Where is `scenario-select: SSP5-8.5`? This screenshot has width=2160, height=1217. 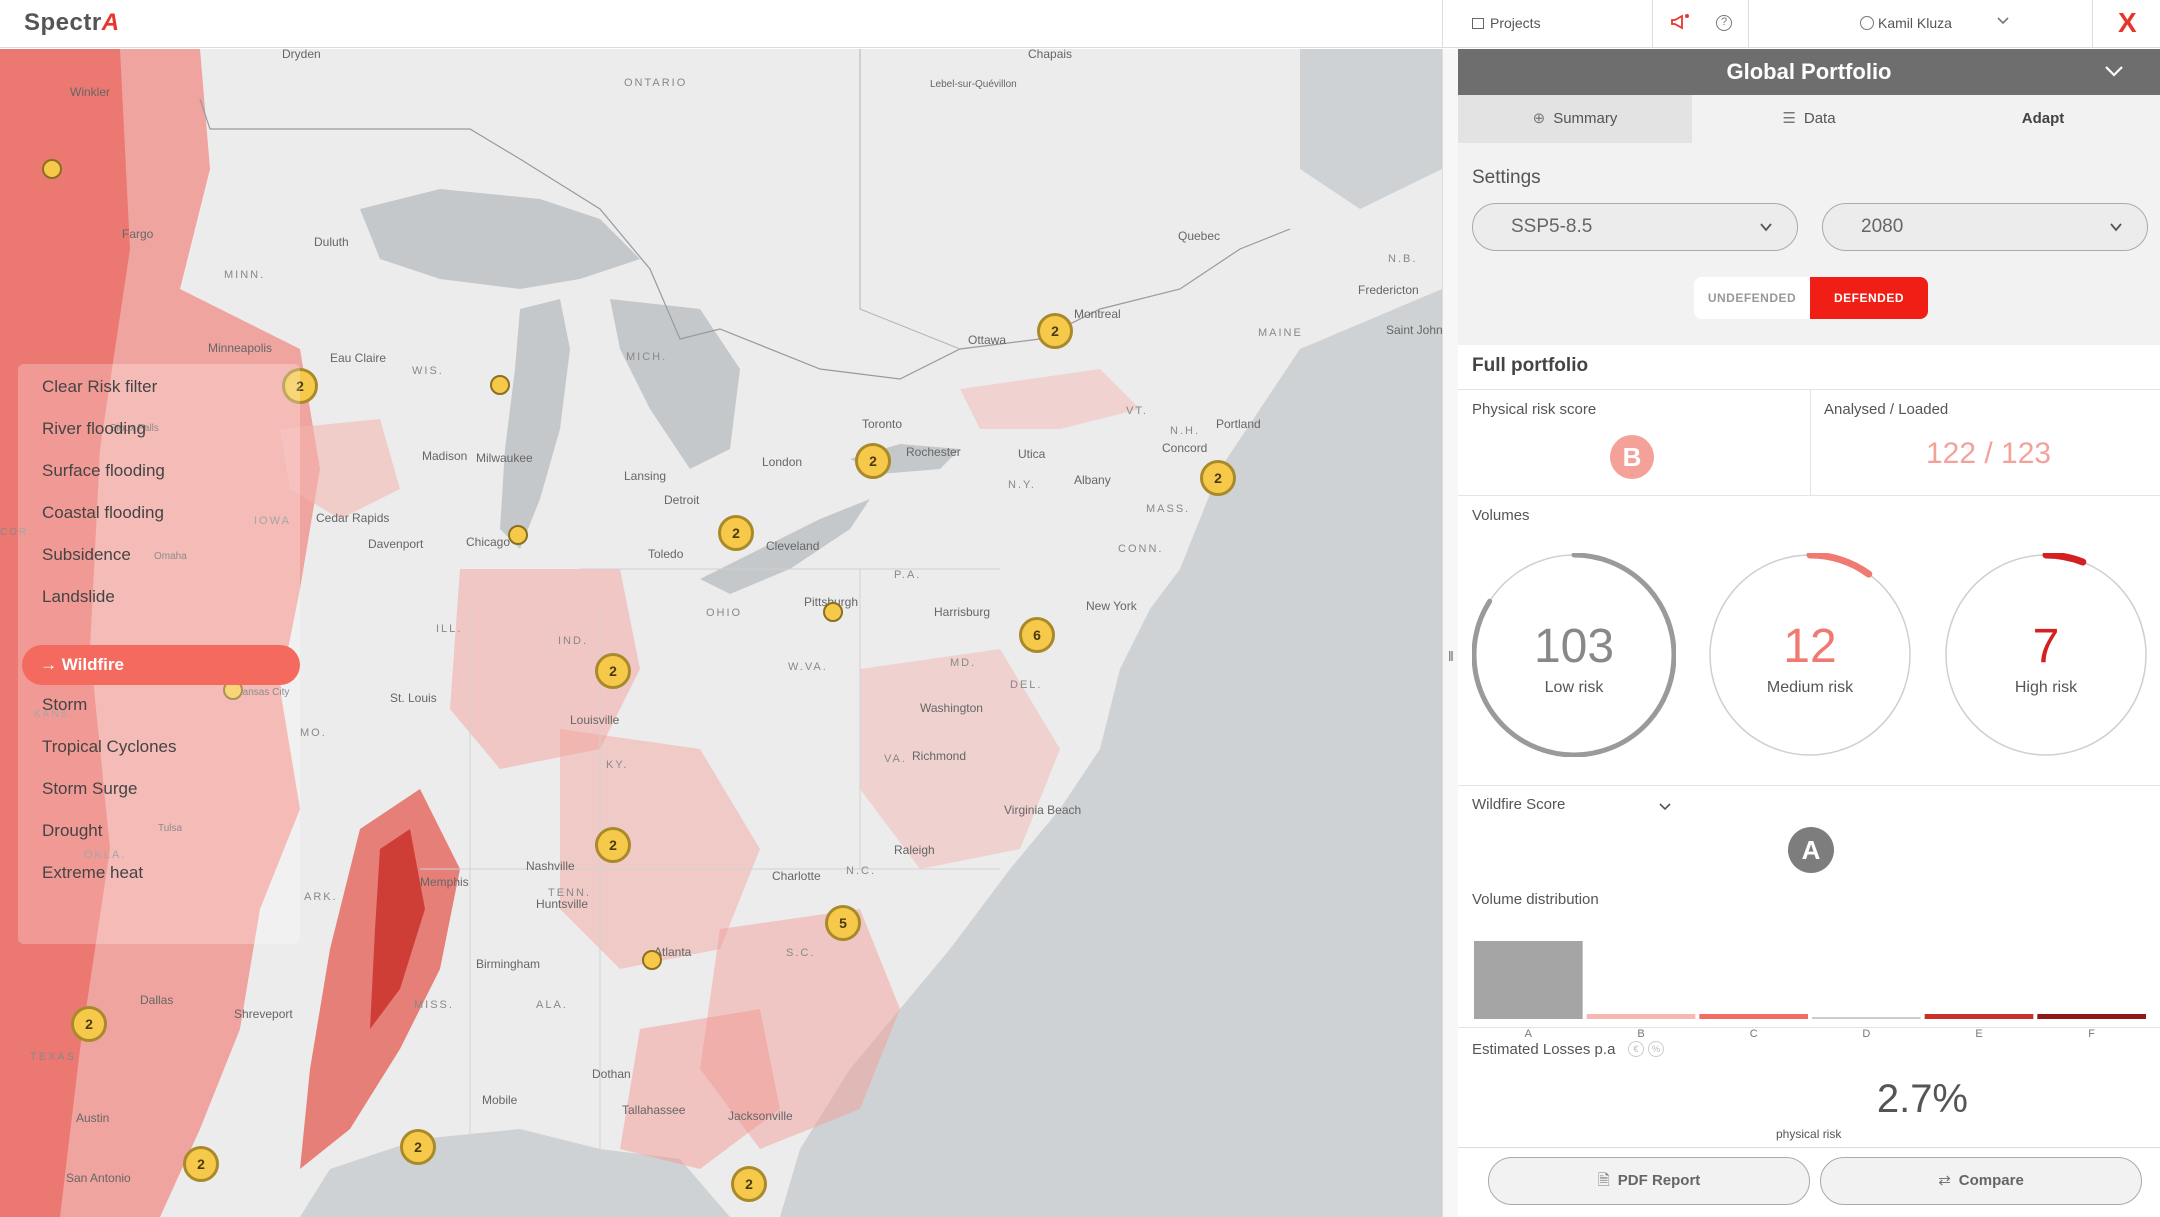
scenario-select: SSP5-8.5 is located at coordinates (1635, 227).